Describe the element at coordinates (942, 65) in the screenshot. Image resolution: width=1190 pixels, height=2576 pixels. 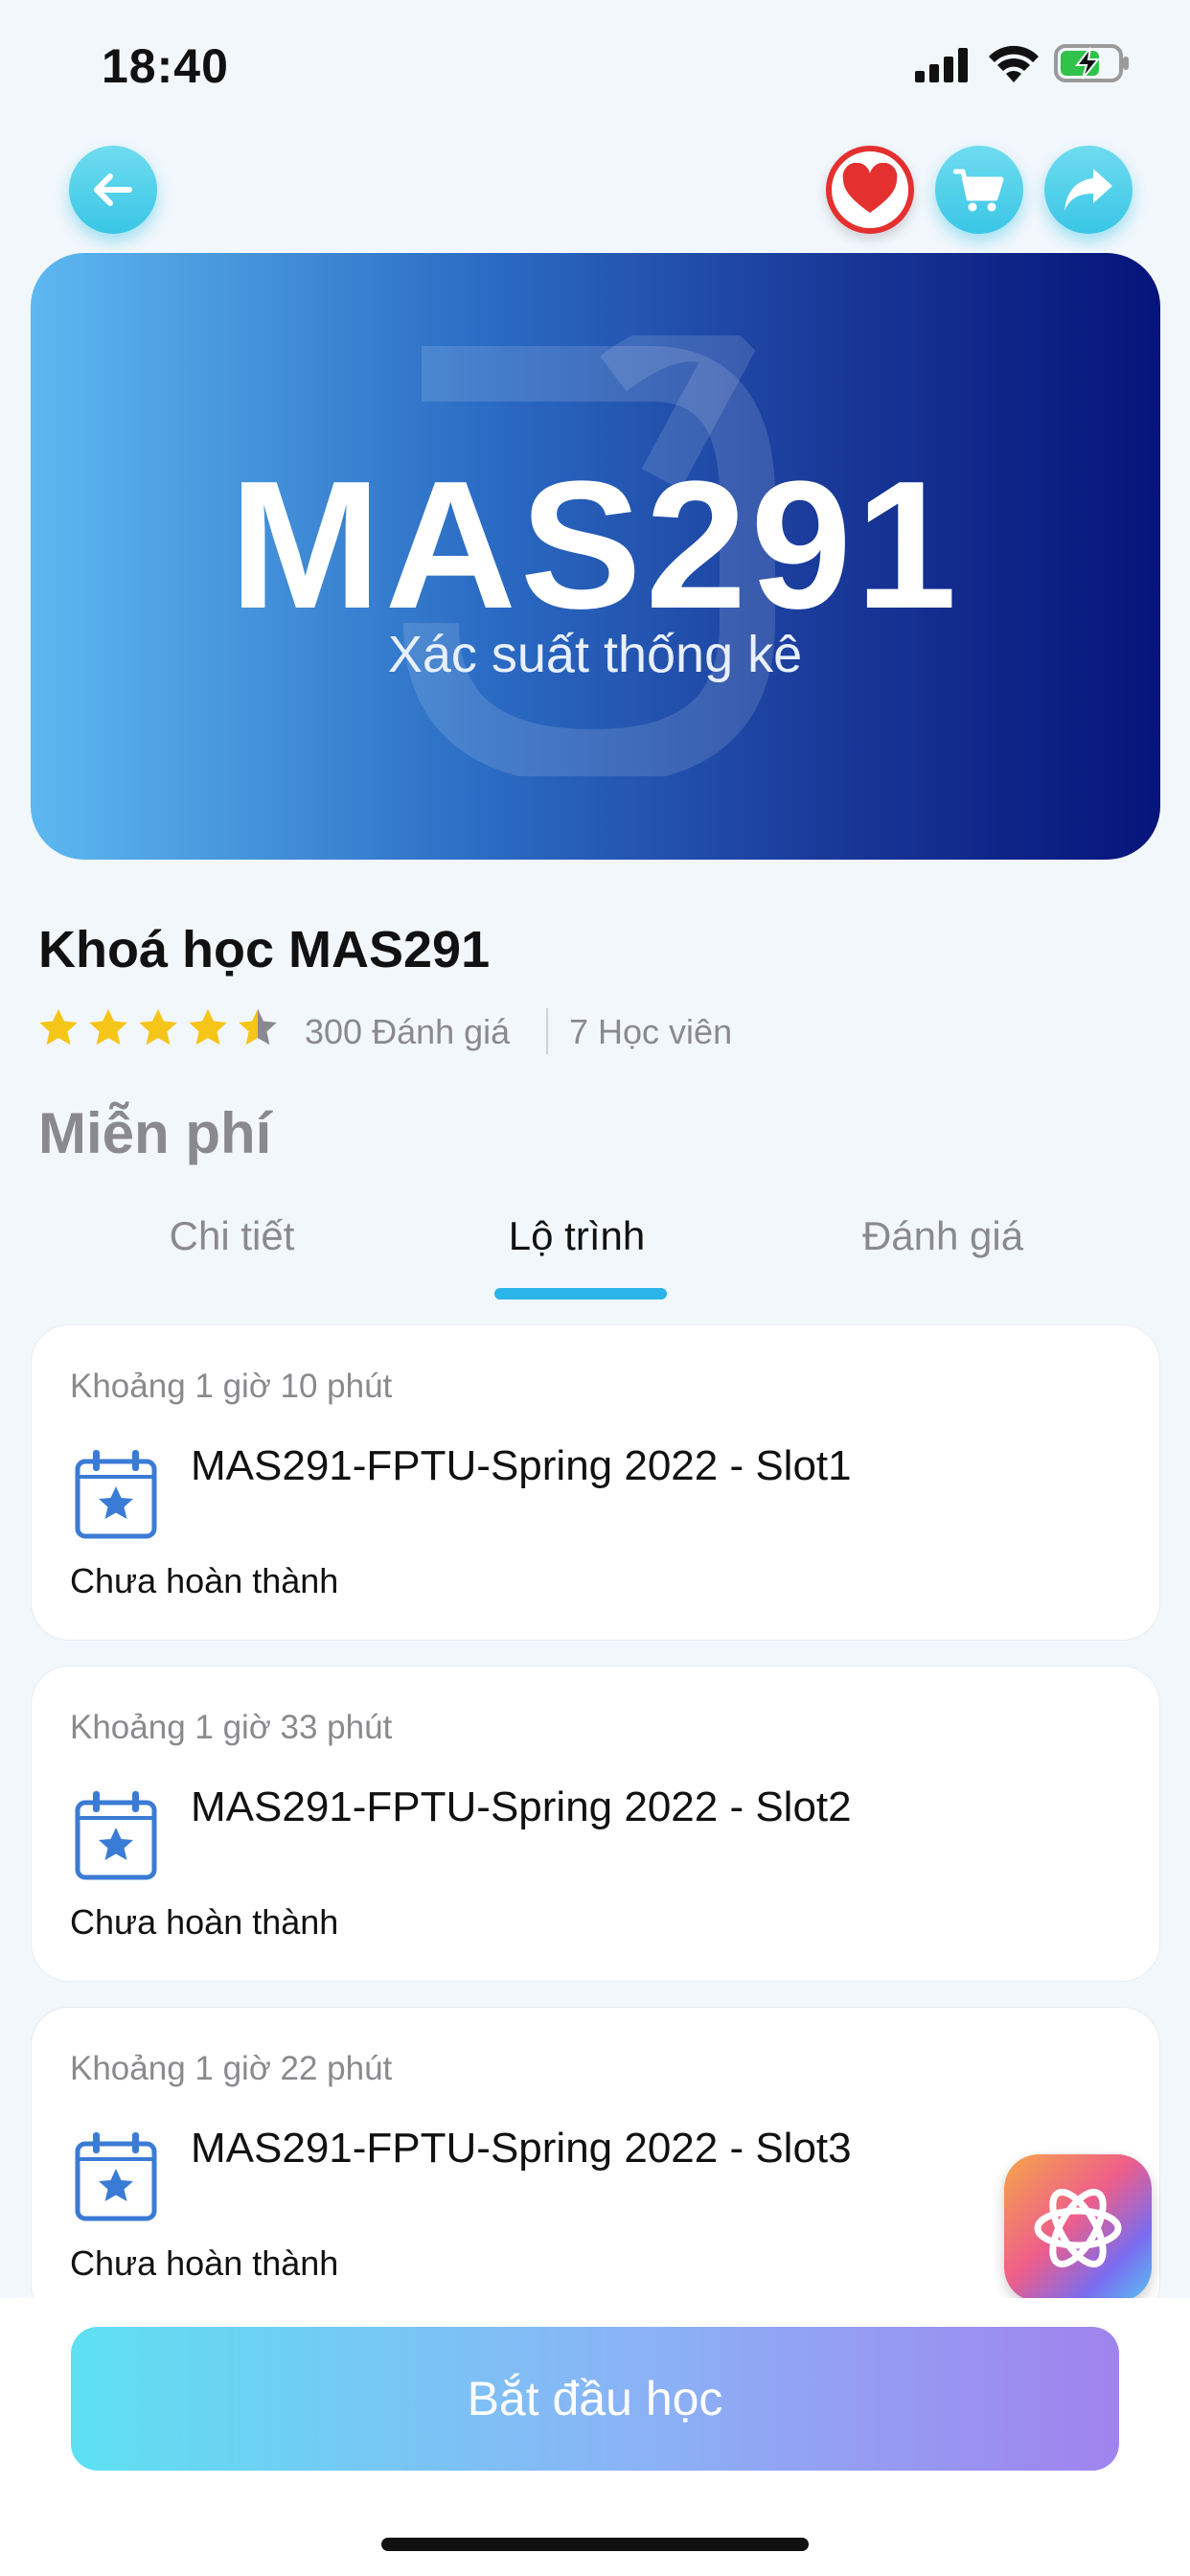
I see `cellular-signal-icon` at that location.